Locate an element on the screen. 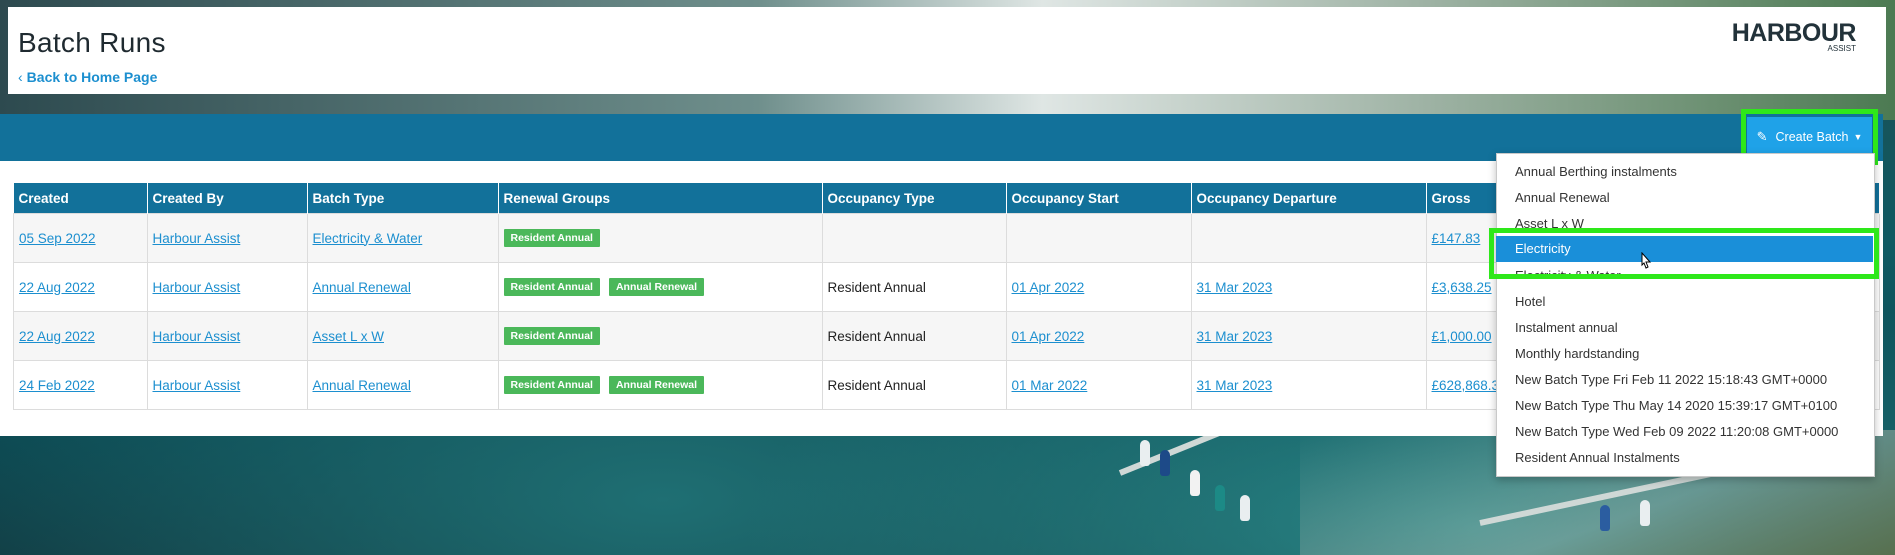 This screenshot has height=555, width=1895. caret-down-icon: ▼ is located at coordinates (1858, 136).